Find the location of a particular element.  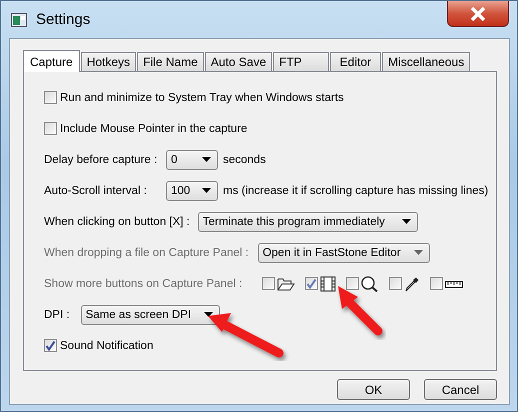

close-button is located at coordinates (478, 14).